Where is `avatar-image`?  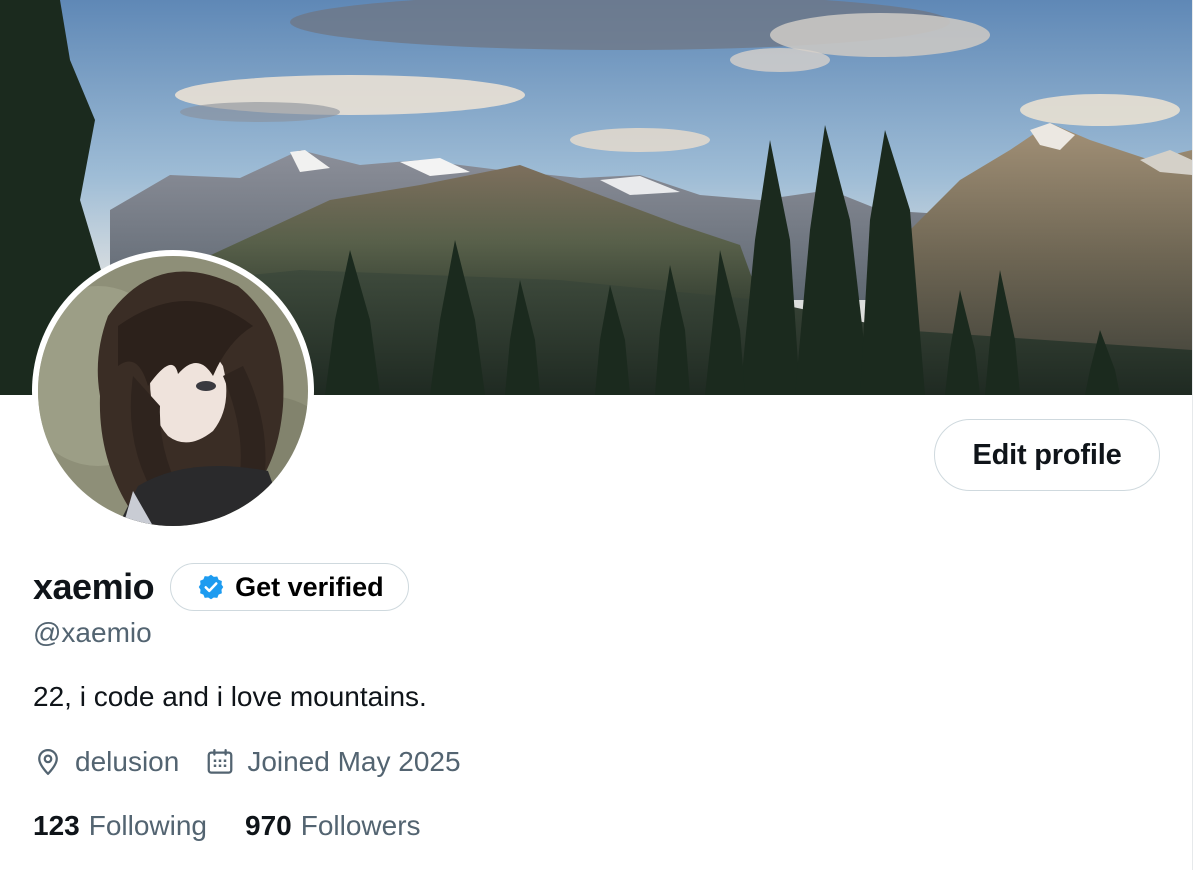
avatar-image is located at coordinates (173, 391).